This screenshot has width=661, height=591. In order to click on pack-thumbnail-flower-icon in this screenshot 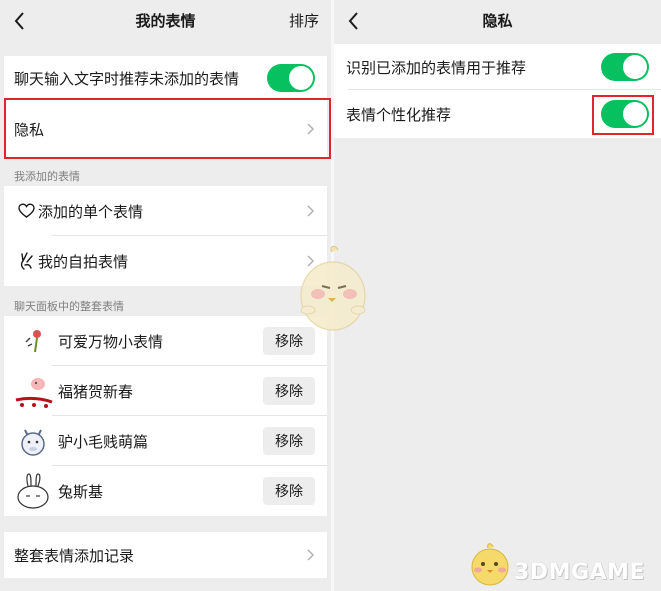, I will do `click(33, 341)`.